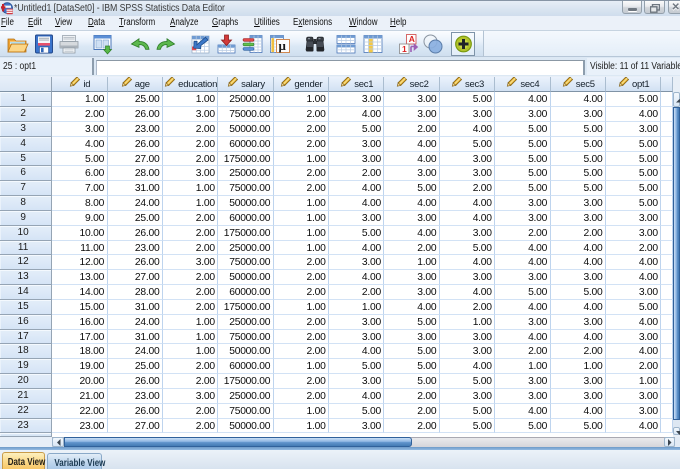  I want to click on svg-text: A, so click(411, 39).